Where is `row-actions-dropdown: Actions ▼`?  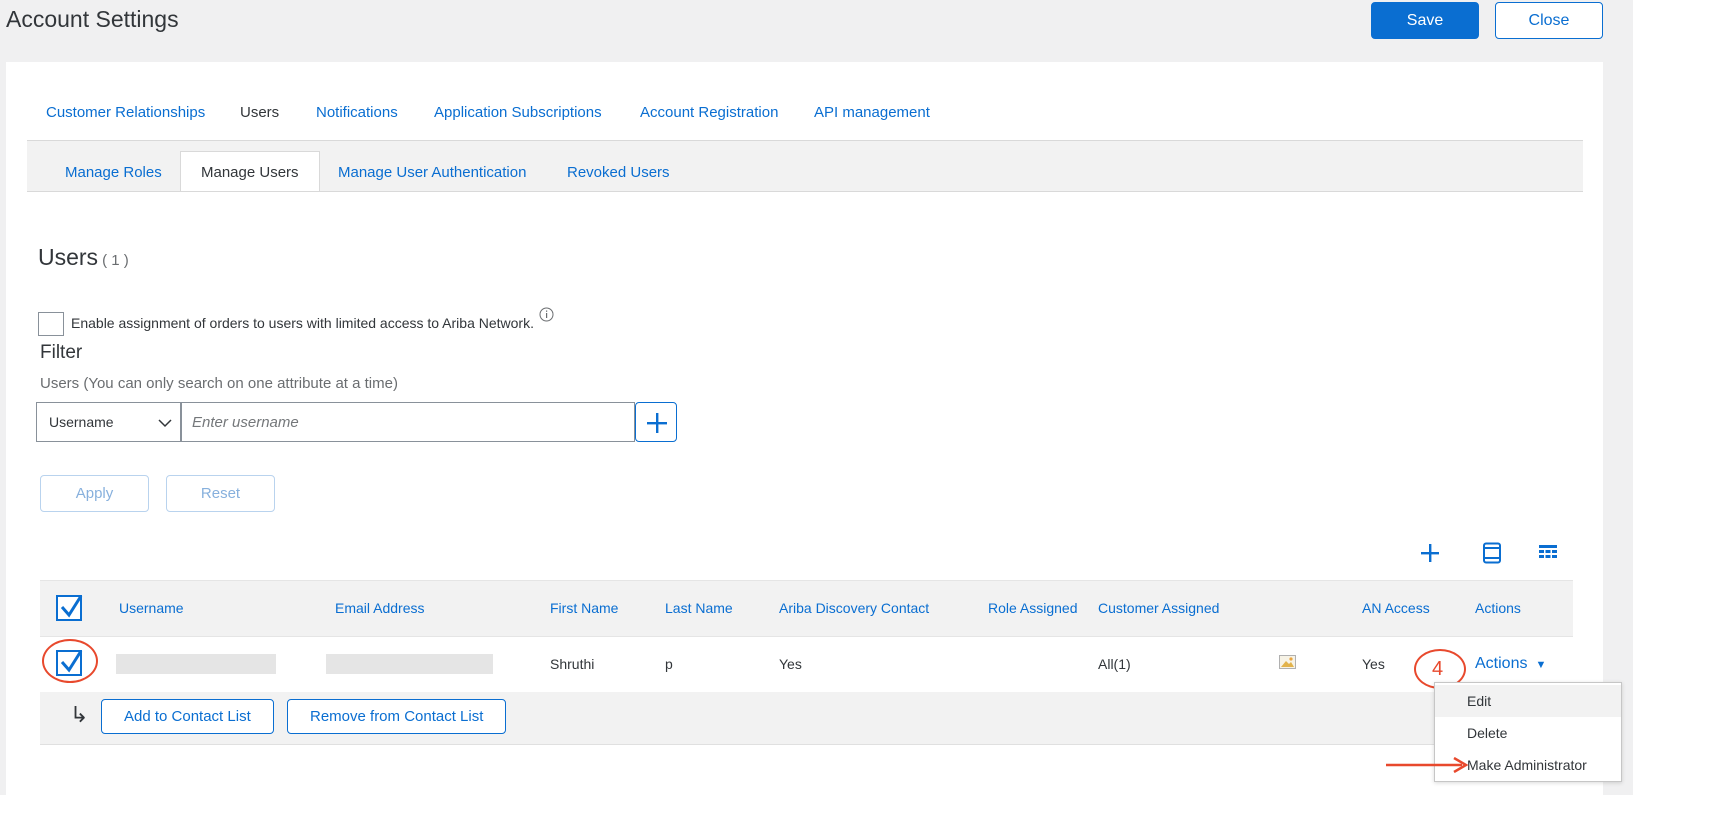 row-actions-dropdown: Actions ▼ is located at coordinates (1510, 664).